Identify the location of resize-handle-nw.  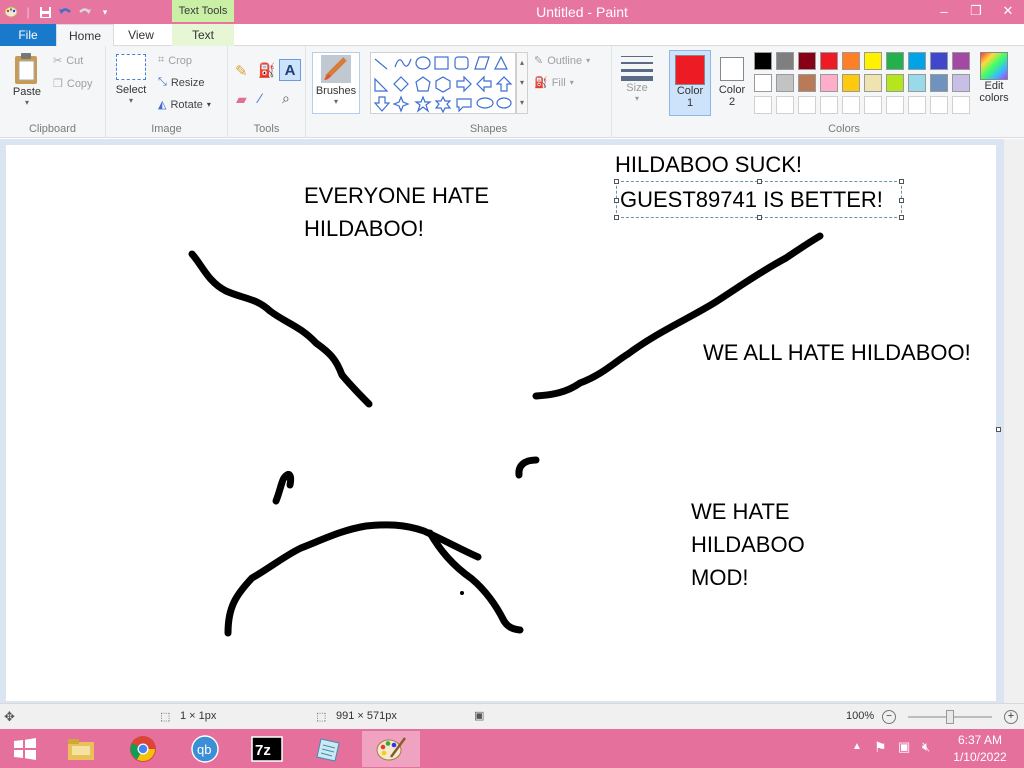
(616, 181).